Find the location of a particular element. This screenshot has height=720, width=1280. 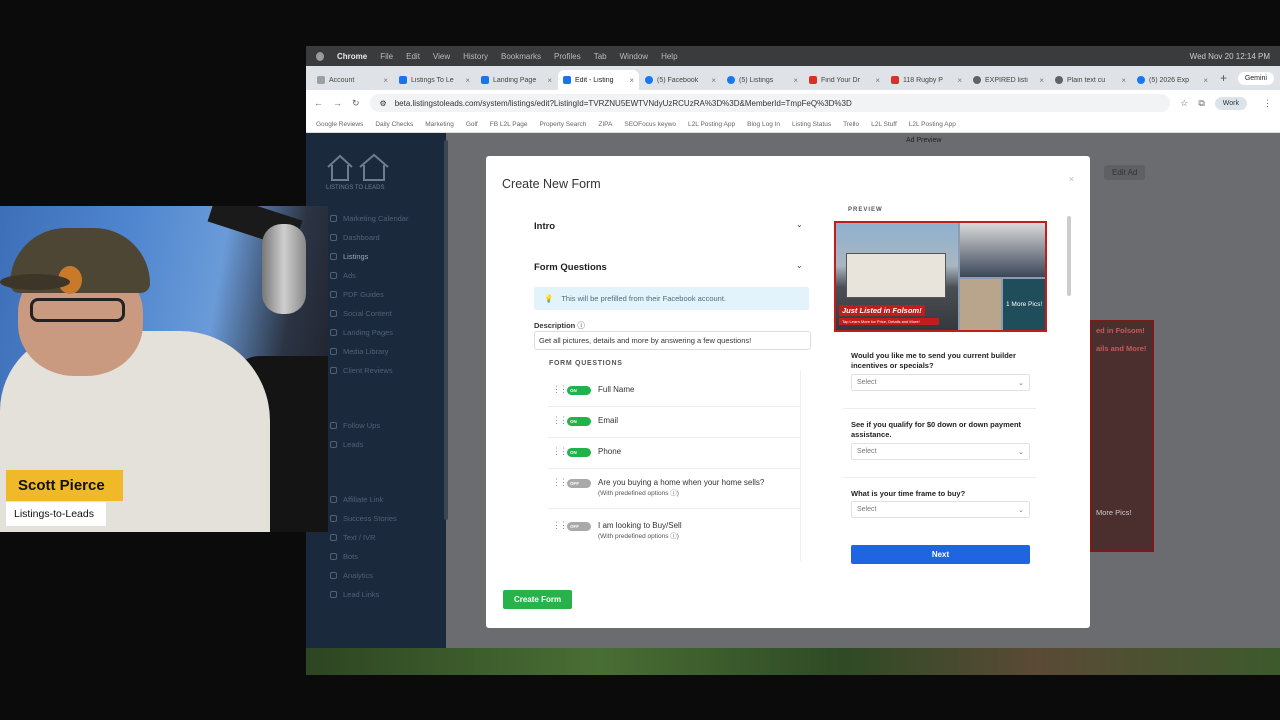

intro-section-header: Intro is located at coordinates (544, 226).